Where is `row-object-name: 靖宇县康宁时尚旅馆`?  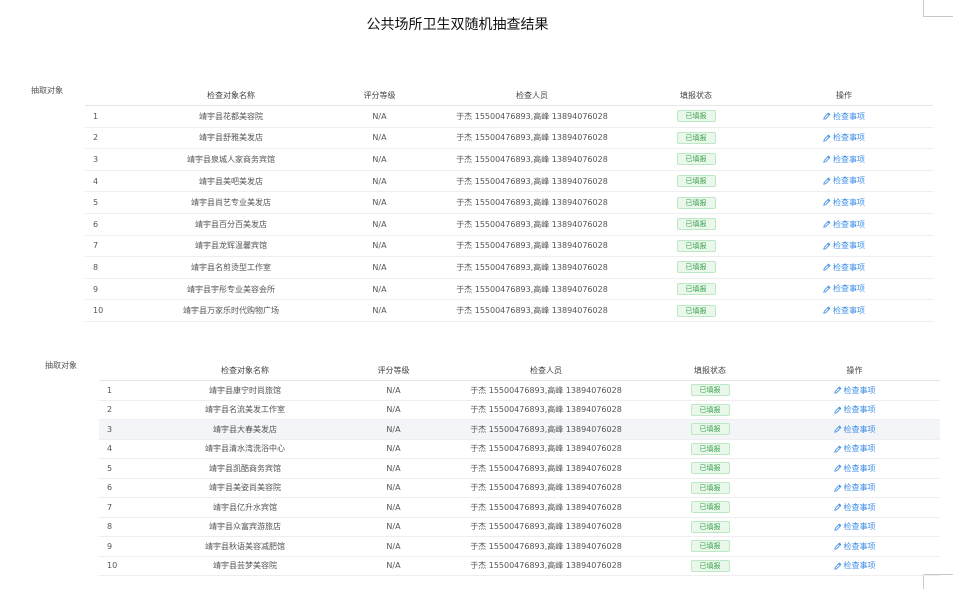 row-object-name: 靖宇县康宁时尚旅馆 is located at coordinates (245, 390).